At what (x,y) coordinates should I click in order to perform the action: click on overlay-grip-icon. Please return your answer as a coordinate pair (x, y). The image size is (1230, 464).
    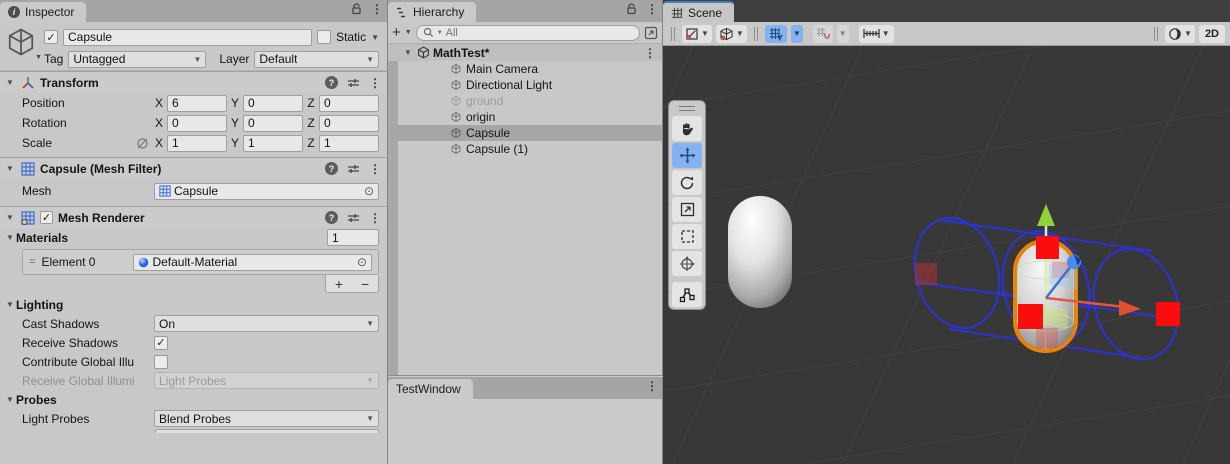
    Looking at the image, I should click on (687, 108).